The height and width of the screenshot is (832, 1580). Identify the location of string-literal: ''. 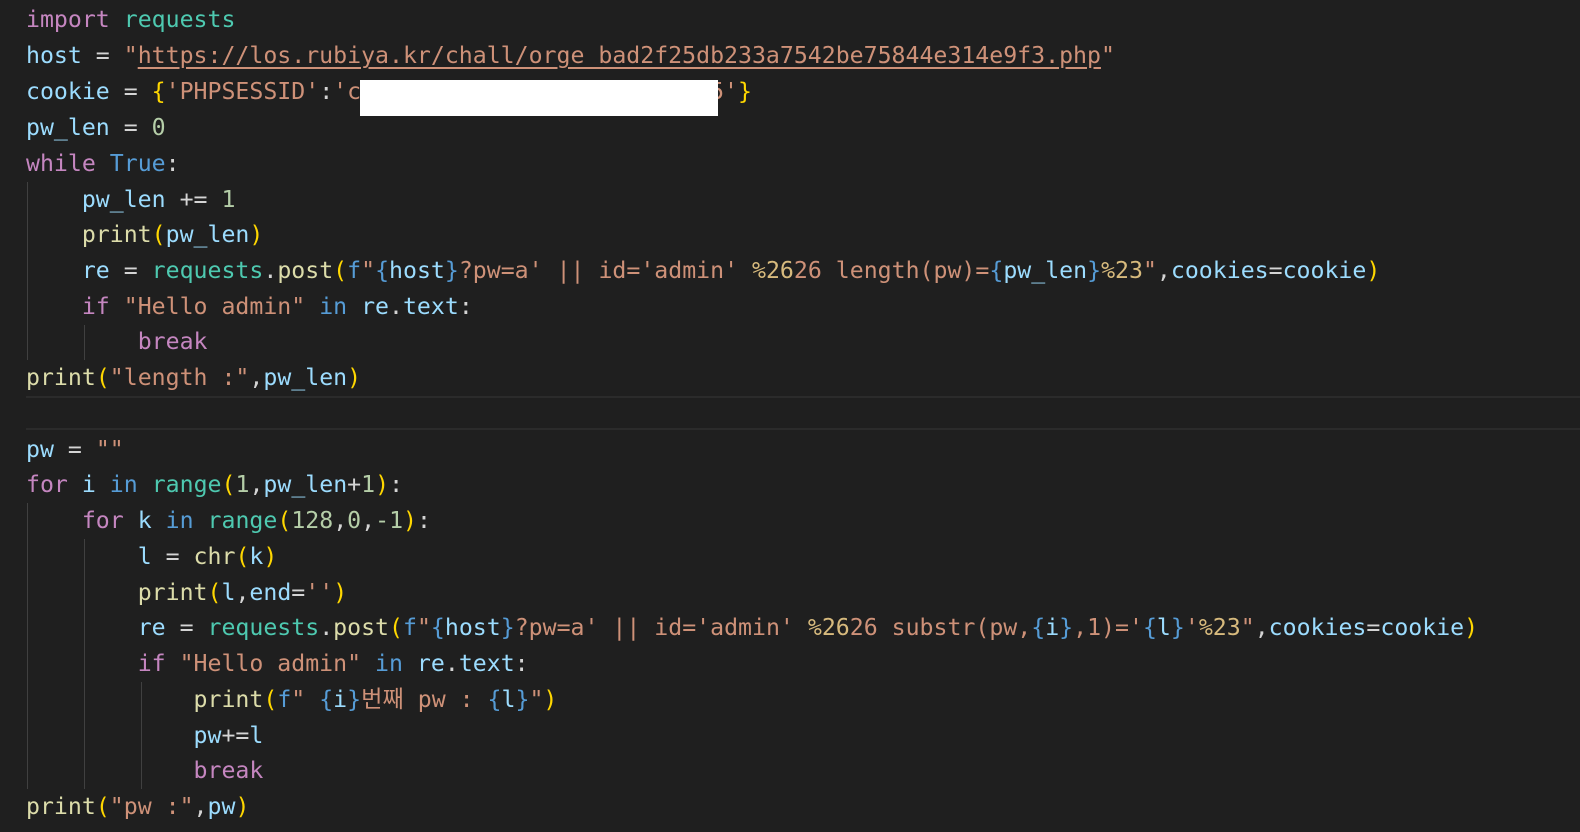
(319, 592).